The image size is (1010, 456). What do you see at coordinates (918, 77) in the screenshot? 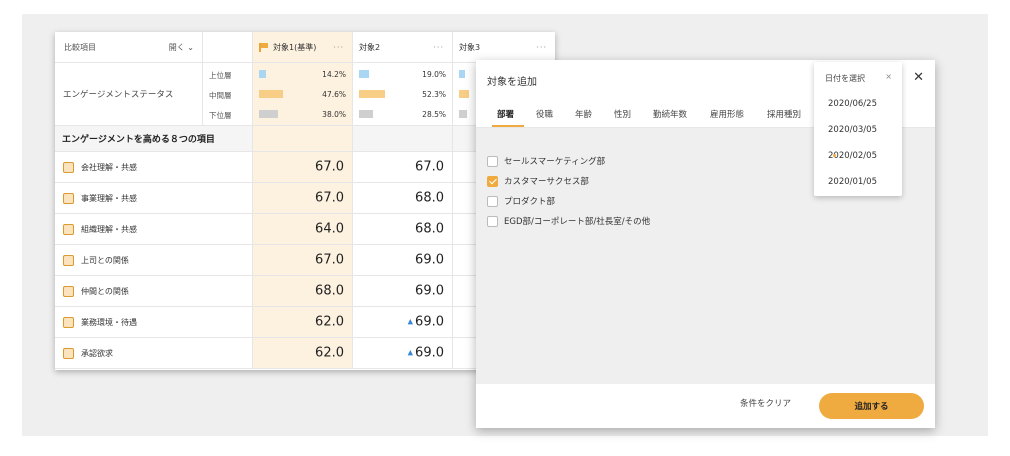
I see `close-icon: ✕` at bounding box center [918, 77].